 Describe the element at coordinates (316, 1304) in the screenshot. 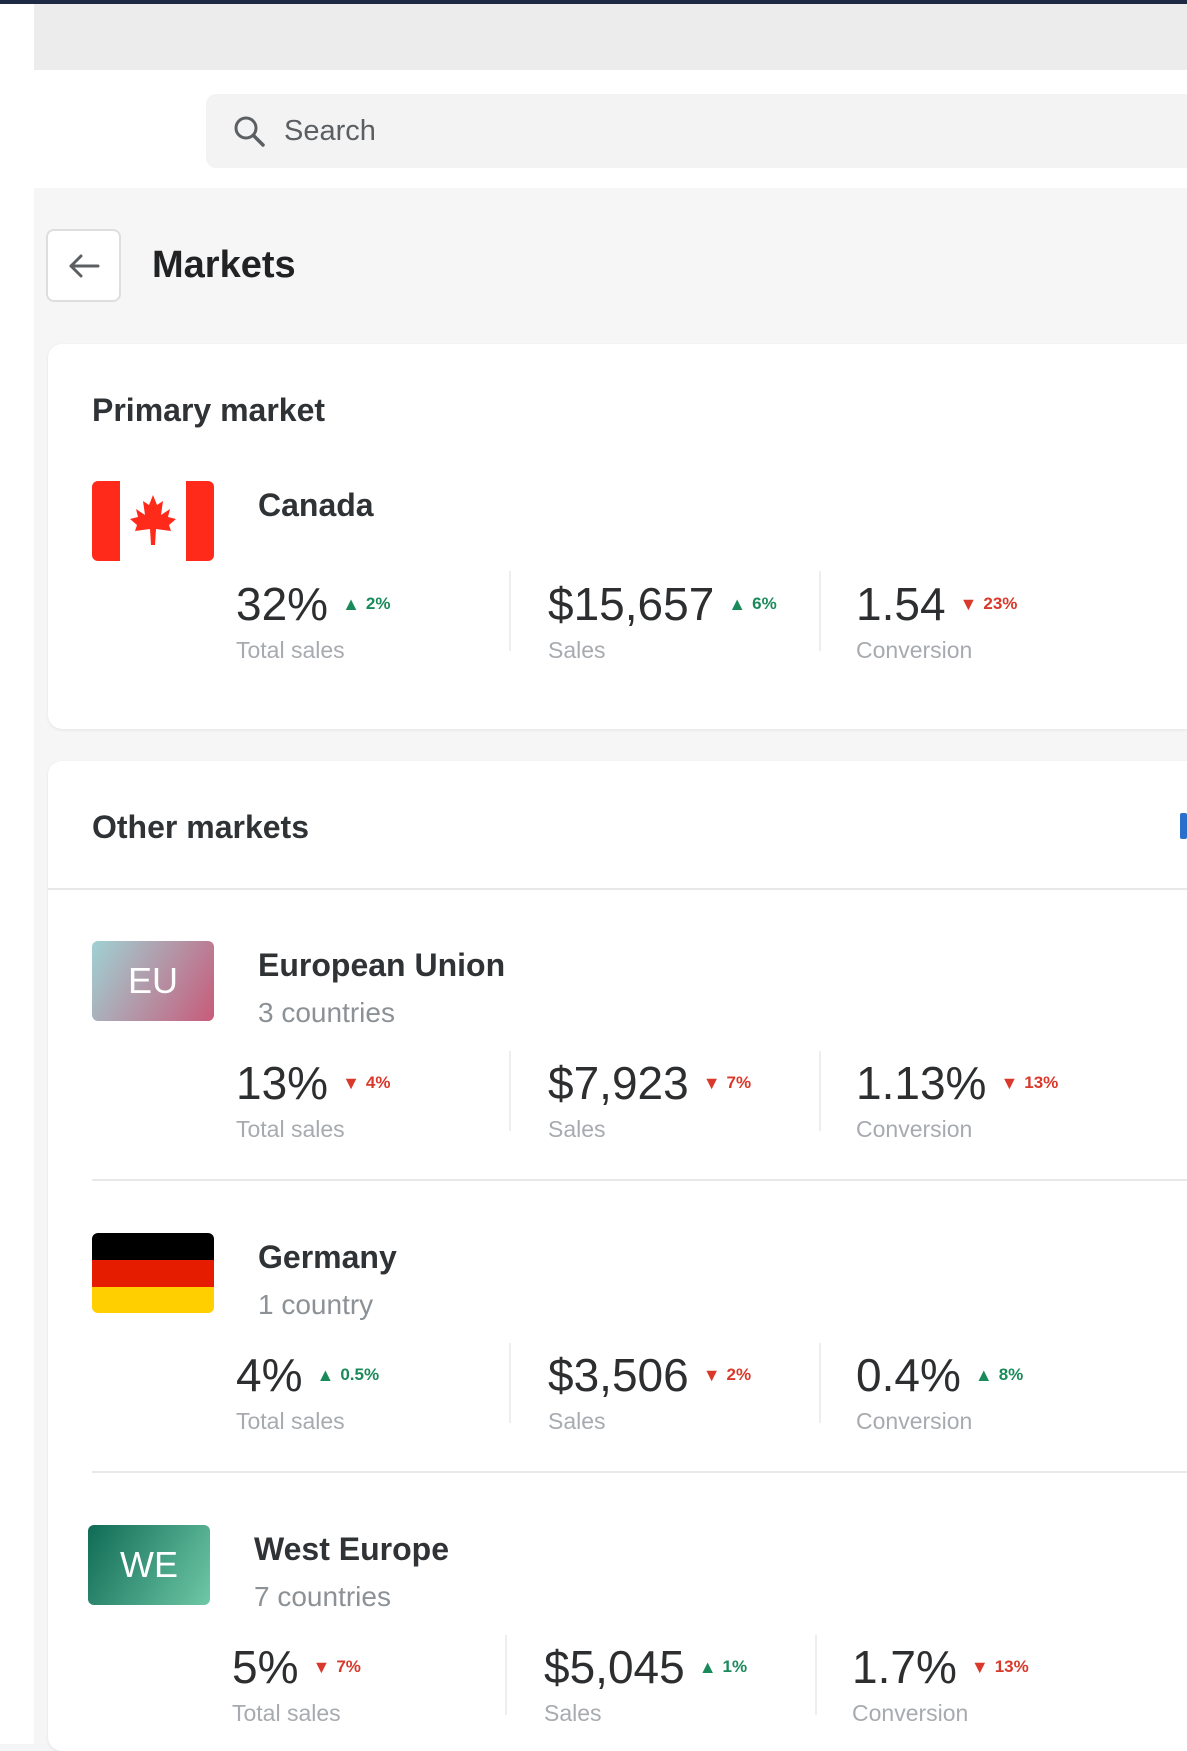

I see `market-subtitle: 1 country` at that location.